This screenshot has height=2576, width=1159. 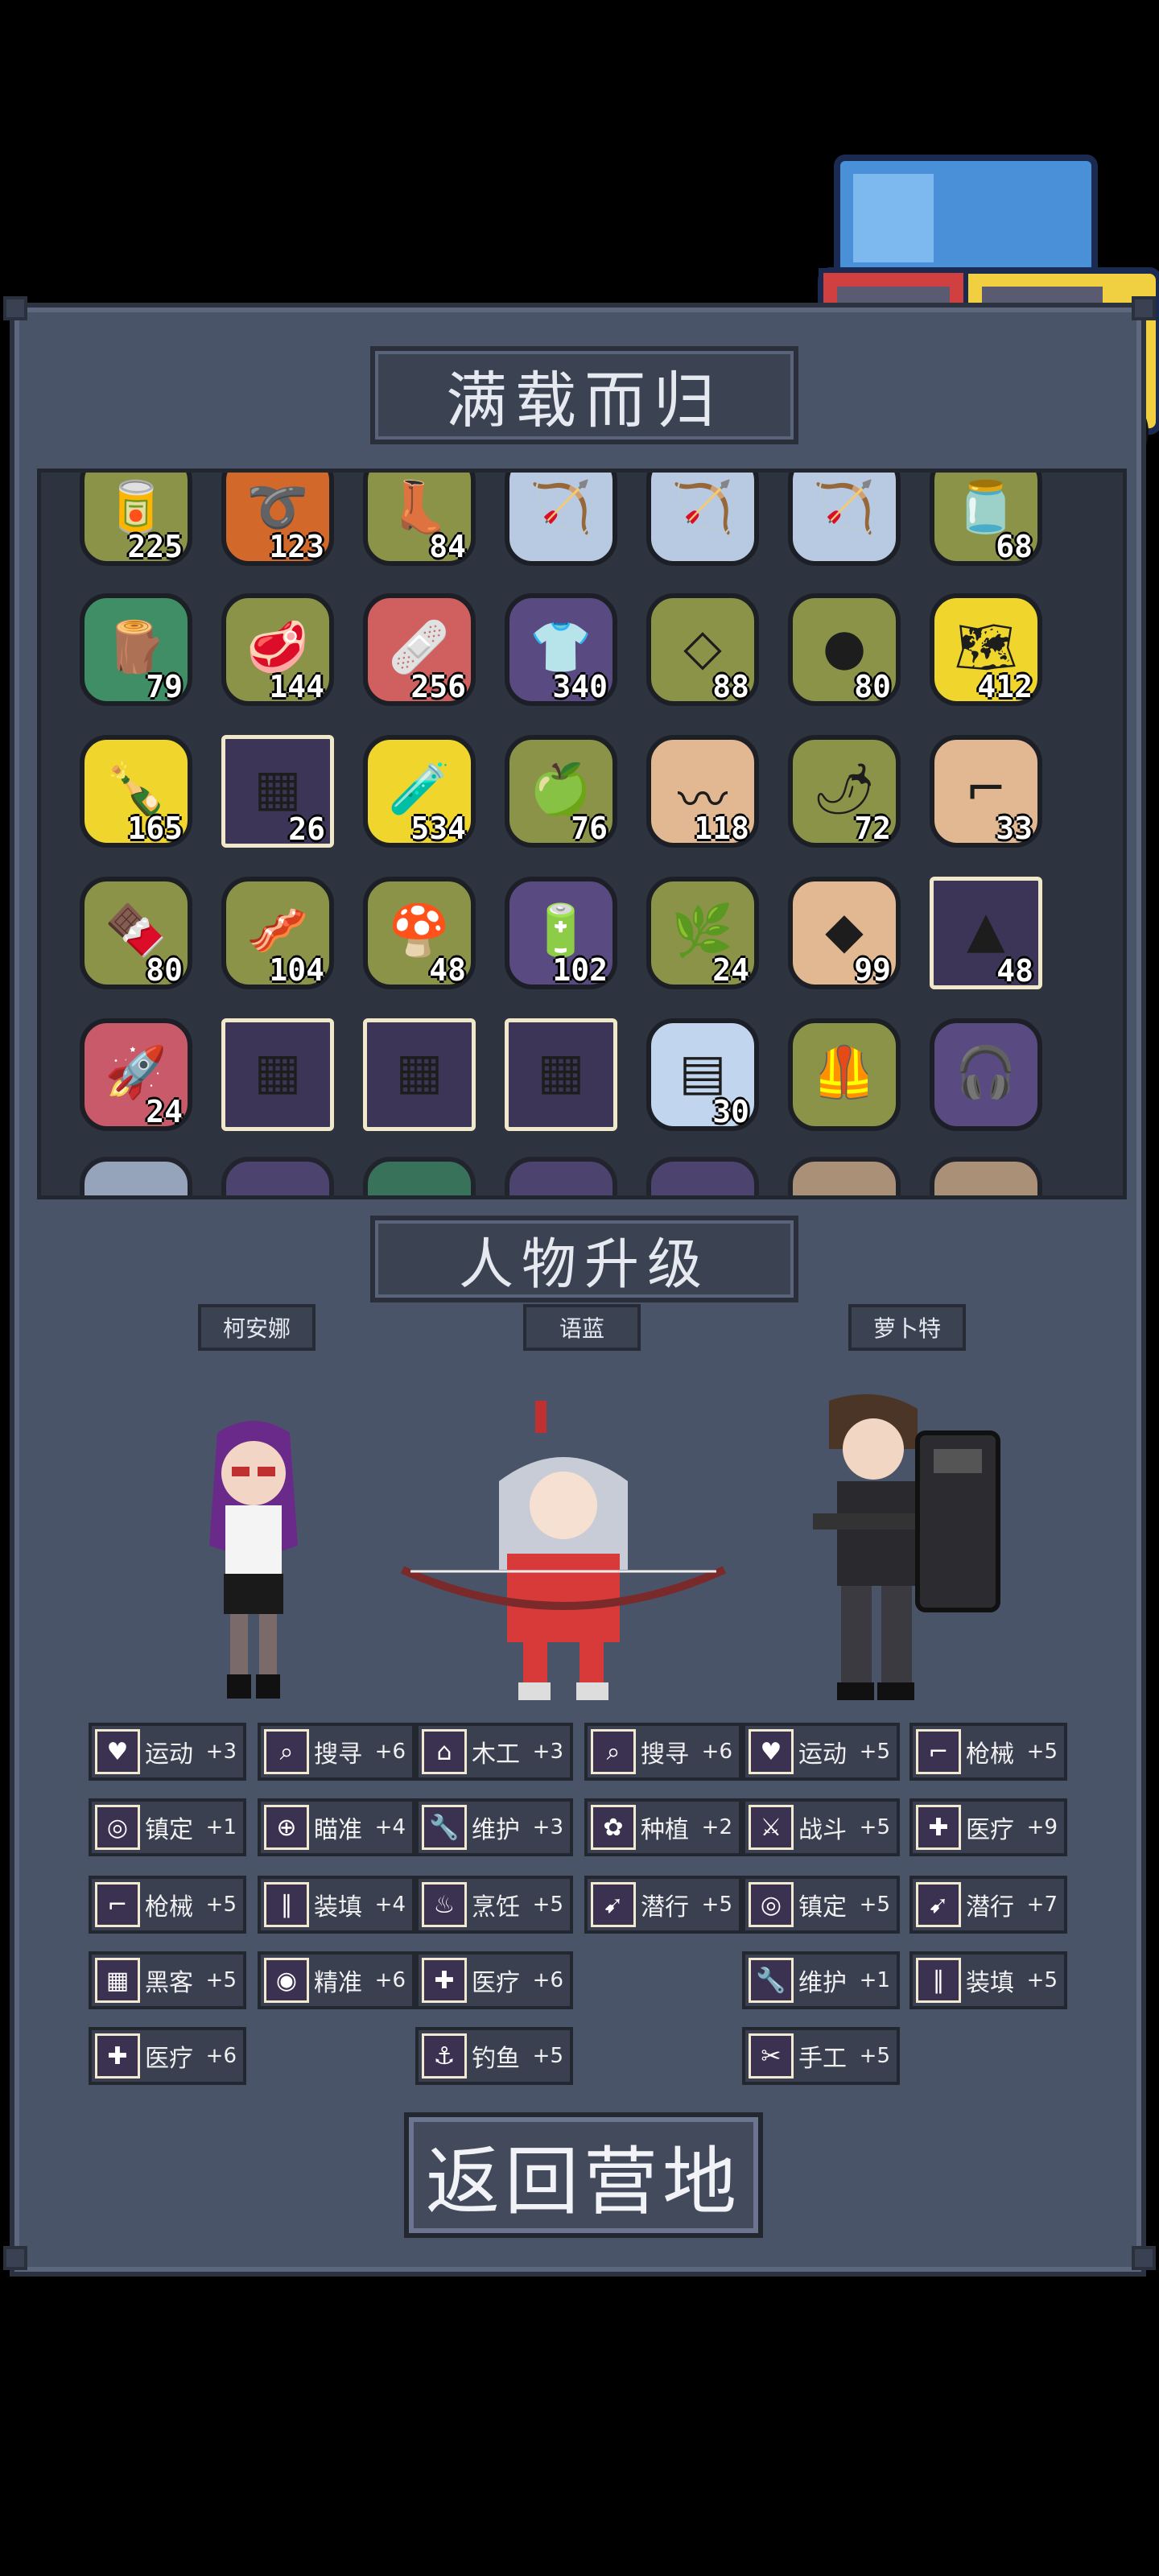 What do you see at coordinates (822, 1754) in the screenshot?
I see `skill-name: 运动` at bounding box center [822, 1754].